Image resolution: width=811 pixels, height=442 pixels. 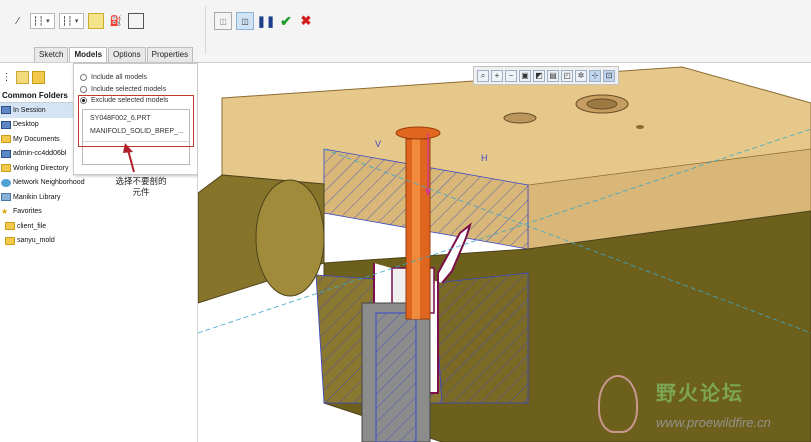 What do you see at coordinates (546, 75) in the screenshot?
I see `view-toolbar: ⌕ + − ▣ ◩ ▤ ◰ ✲ ⊹ ⊡` at bounding box center [546, 75].